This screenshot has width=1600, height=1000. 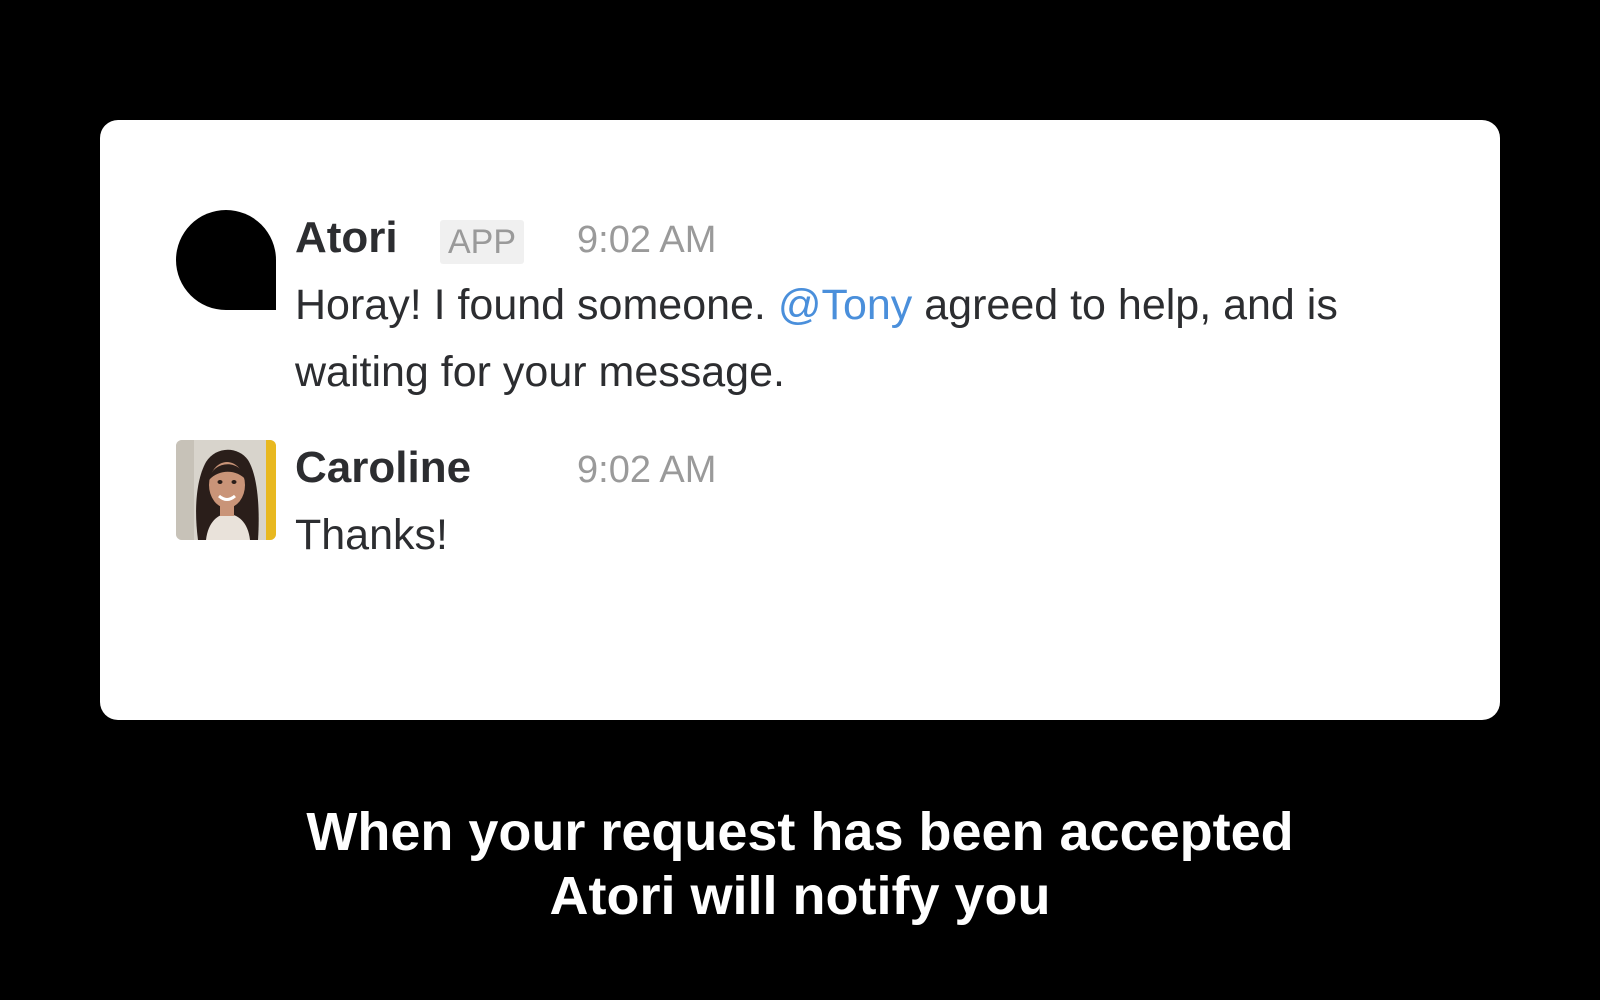 What do you see at coordinates (865, 238) in the screenshot?
I see `message-header: Atori APP 9:02 AM` at bounding box center [865, 238].